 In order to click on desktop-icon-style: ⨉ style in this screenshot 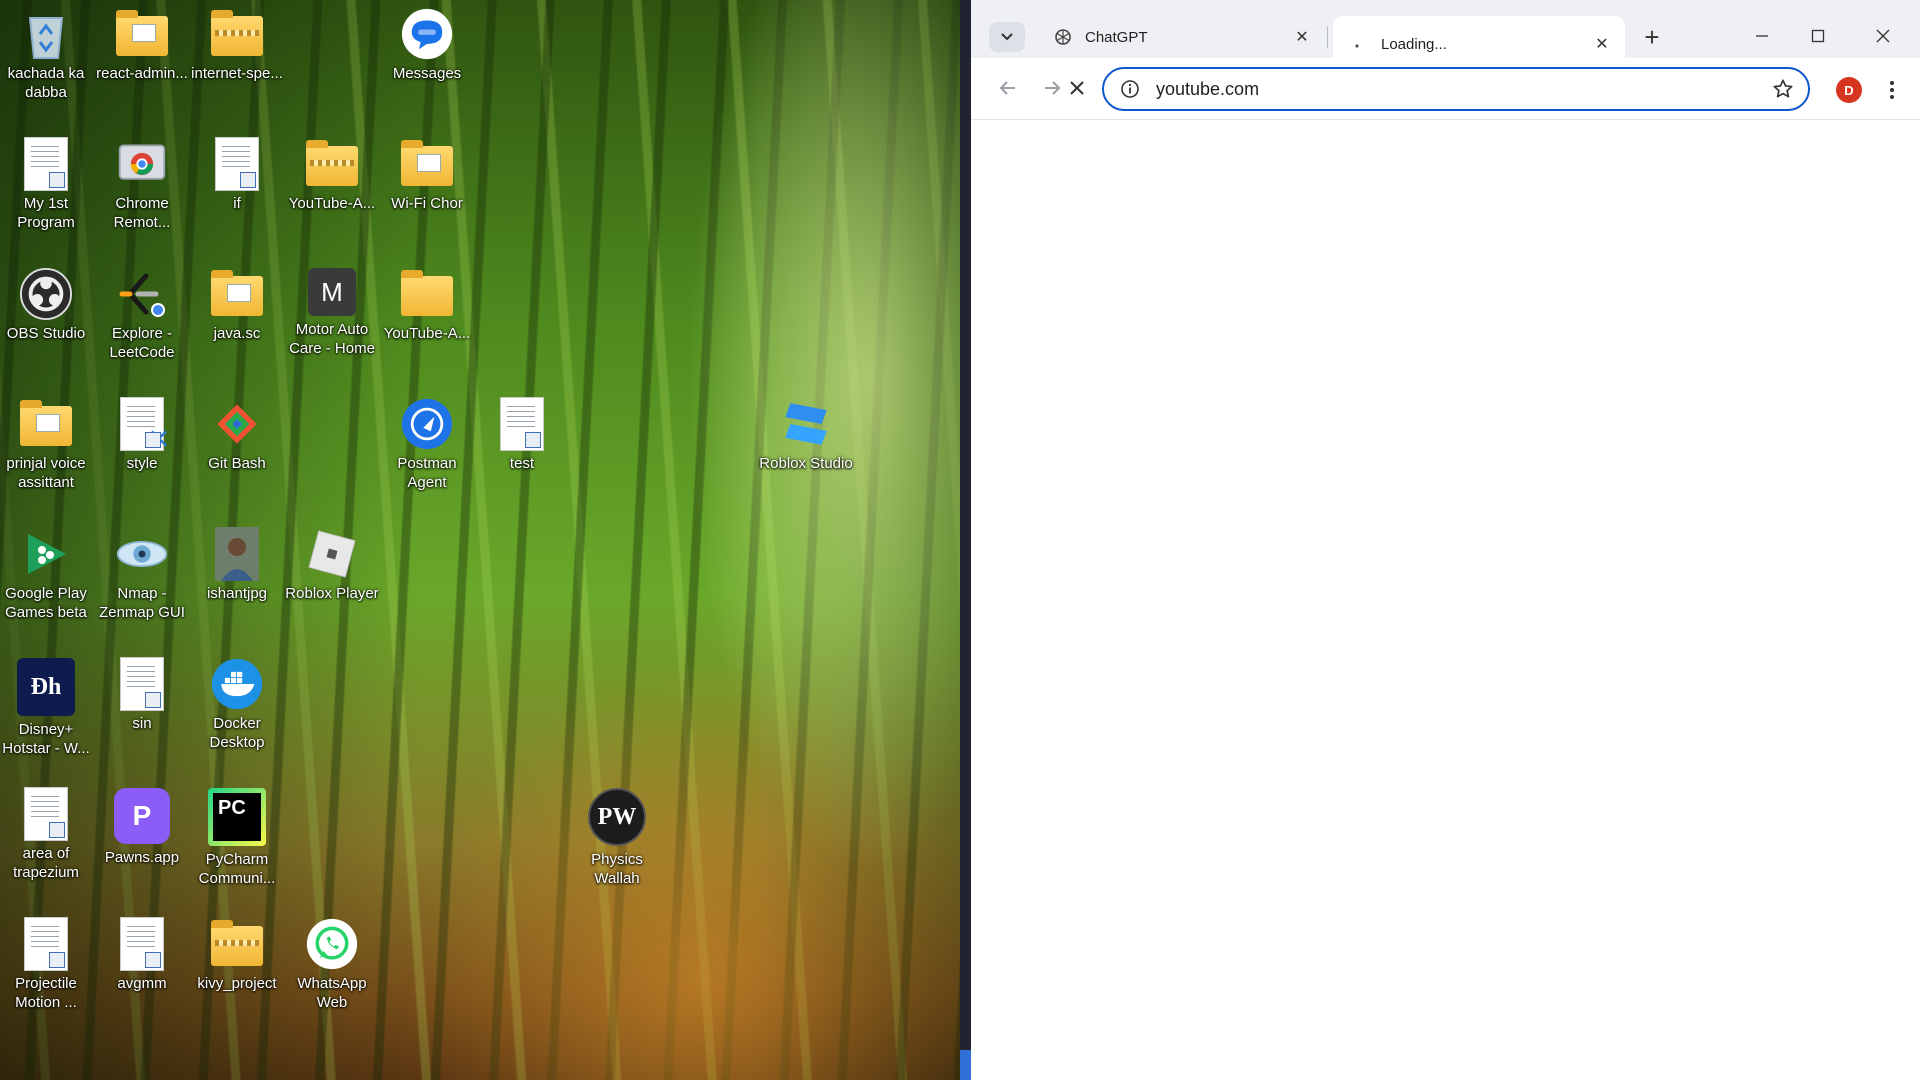, I will do `click(142, 435)`.